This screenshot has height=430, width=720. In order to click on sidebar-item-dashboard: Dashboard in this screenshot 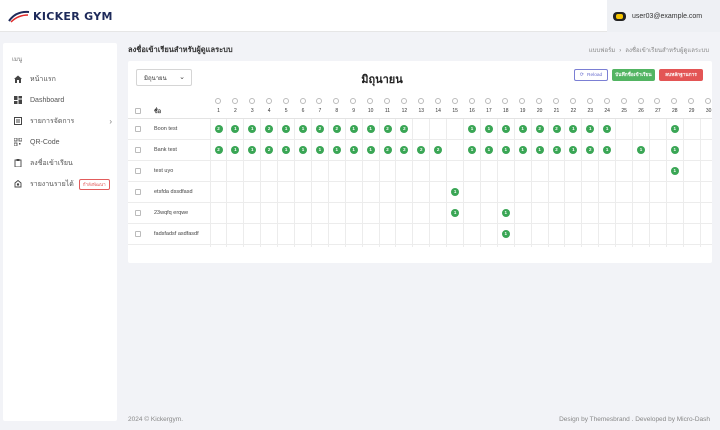, I will do `click(64, 100)`.